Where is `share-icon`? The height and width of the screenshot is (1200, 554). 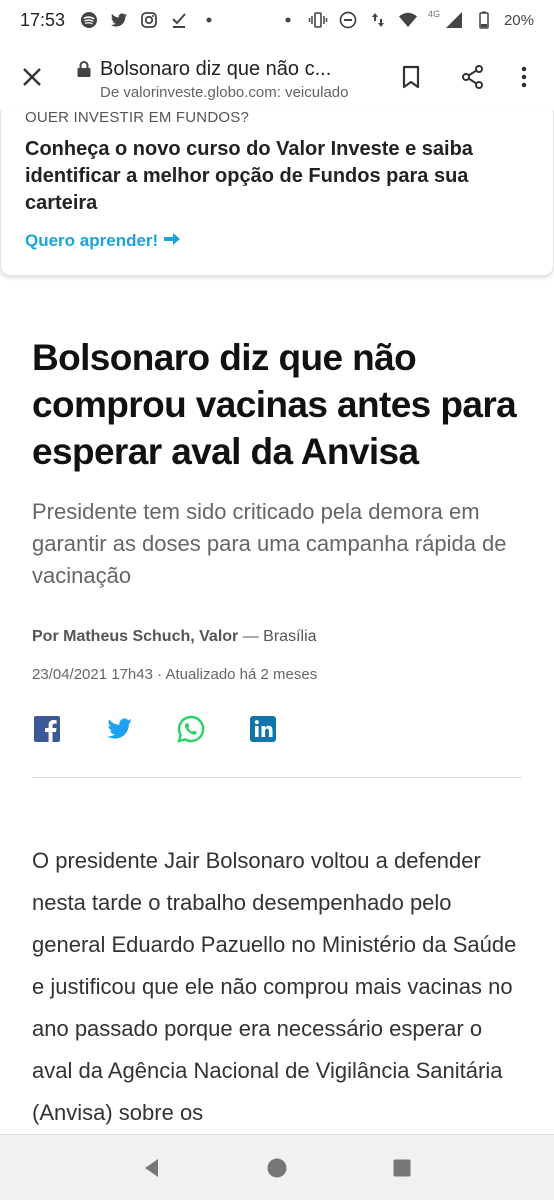 share-icon is located at coordinates (473, 79).